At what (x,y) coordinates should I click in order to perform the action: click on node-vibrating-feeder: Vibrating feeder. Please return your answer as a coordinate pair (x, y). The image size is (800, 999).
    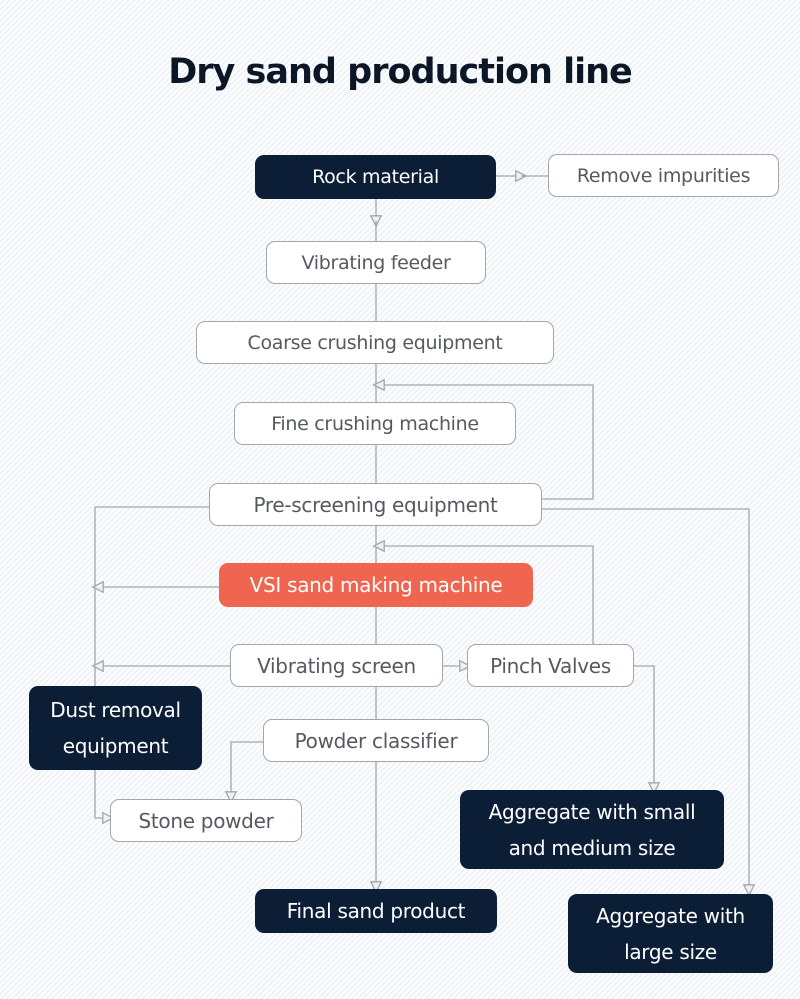
    Looking at the image, I should click on (376, 262).